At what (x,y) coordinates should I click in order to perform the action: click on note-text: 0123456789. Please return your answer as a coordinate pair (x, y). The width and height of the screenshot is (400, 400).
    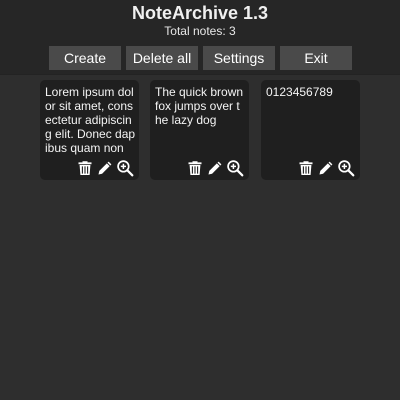
    Looking at the image, I should click on (299, 92).